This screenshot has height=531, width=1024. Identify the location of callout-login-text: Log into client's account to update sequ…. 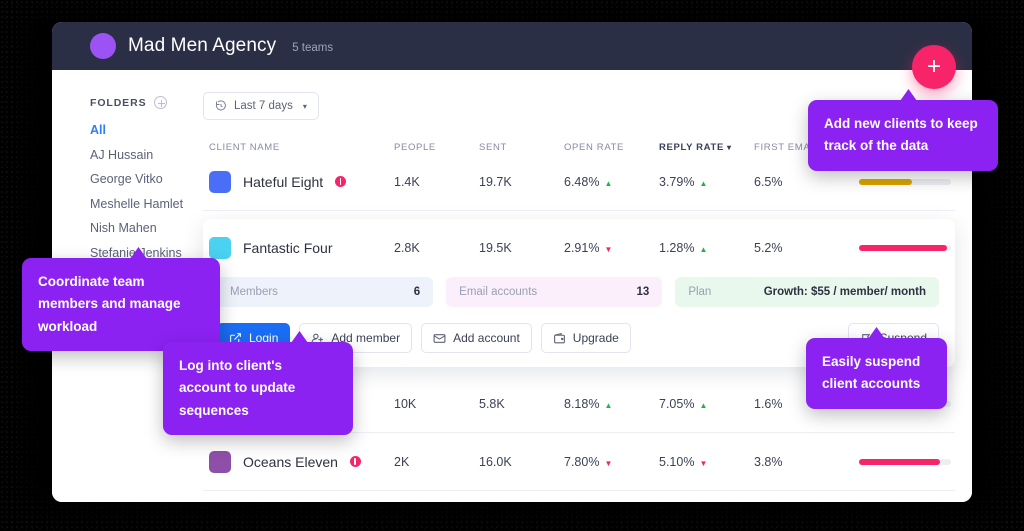
(237, 388).